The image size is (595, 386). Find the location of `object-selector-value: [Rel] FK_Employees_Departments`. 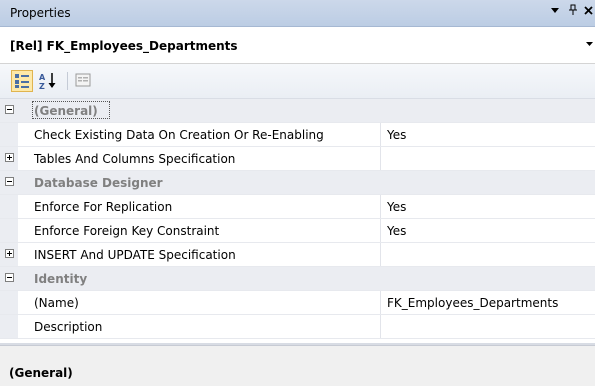

object-selector-value: [Rel] FK_Employees_Departments is located at coordinates (124, 46).